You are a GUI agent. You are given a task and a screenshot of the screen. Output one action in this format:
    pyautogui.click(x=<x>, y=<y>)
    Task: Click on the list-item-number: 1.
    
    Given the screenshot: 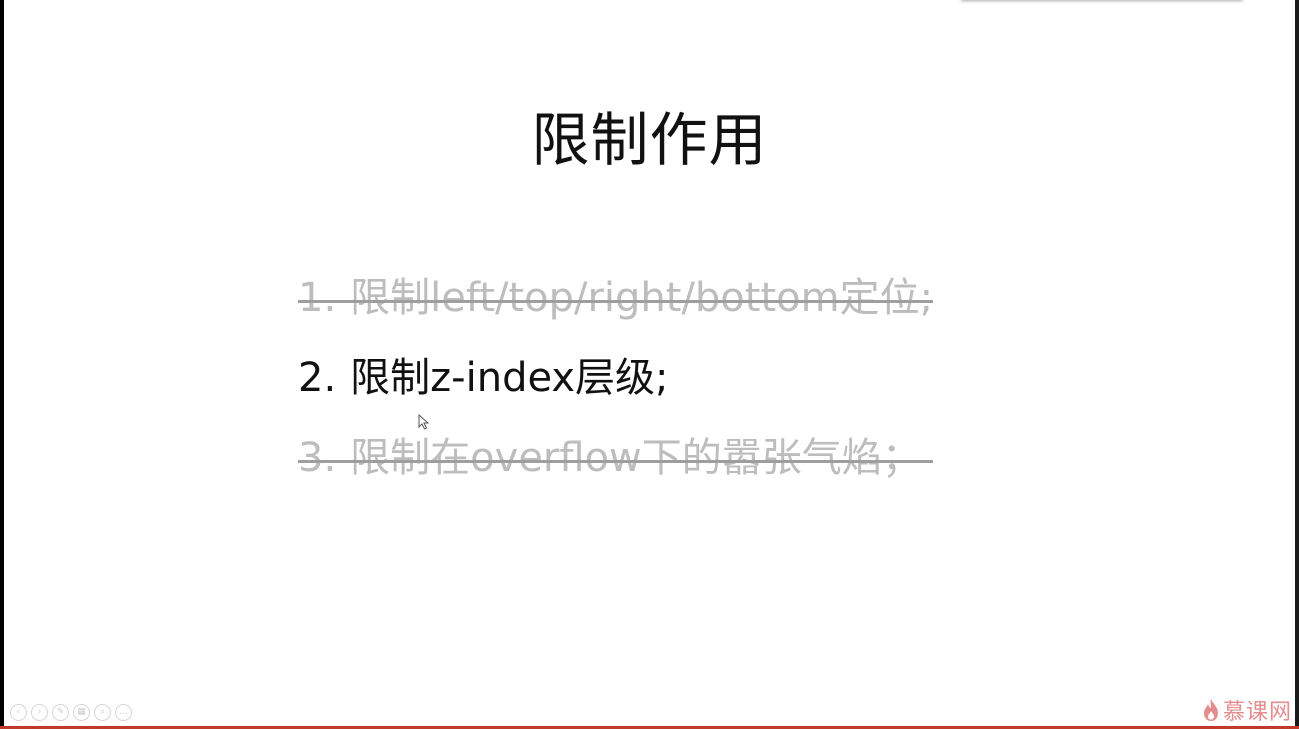 What is the action you would take?
    pyautogui.click(x=317, y=298)
    